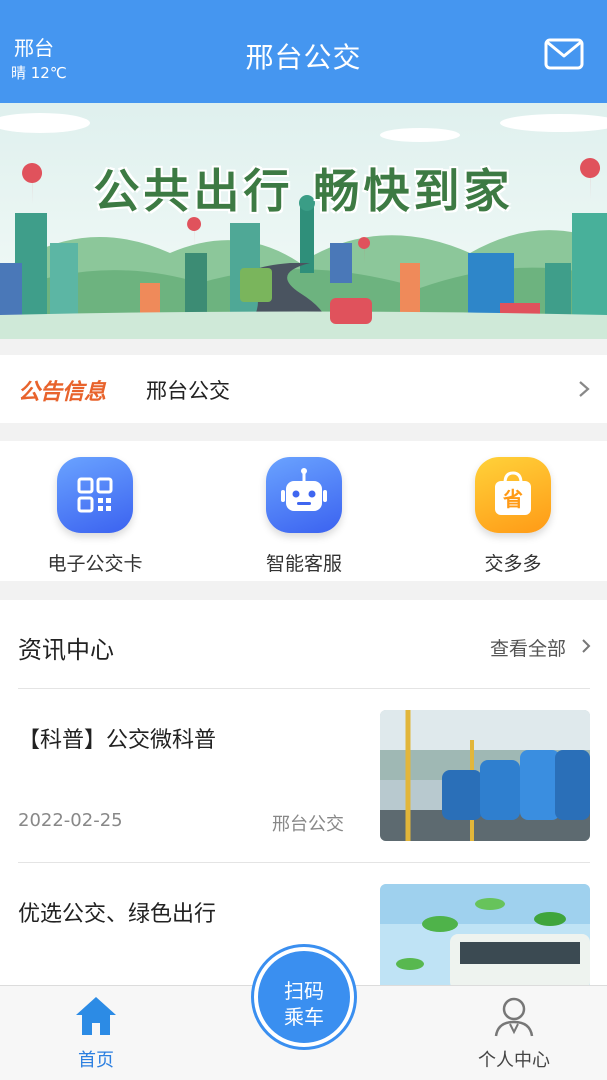  Describe the element at coordinates (303, 564) in the screenshot. I see `service-label: 智能客服` at that location.